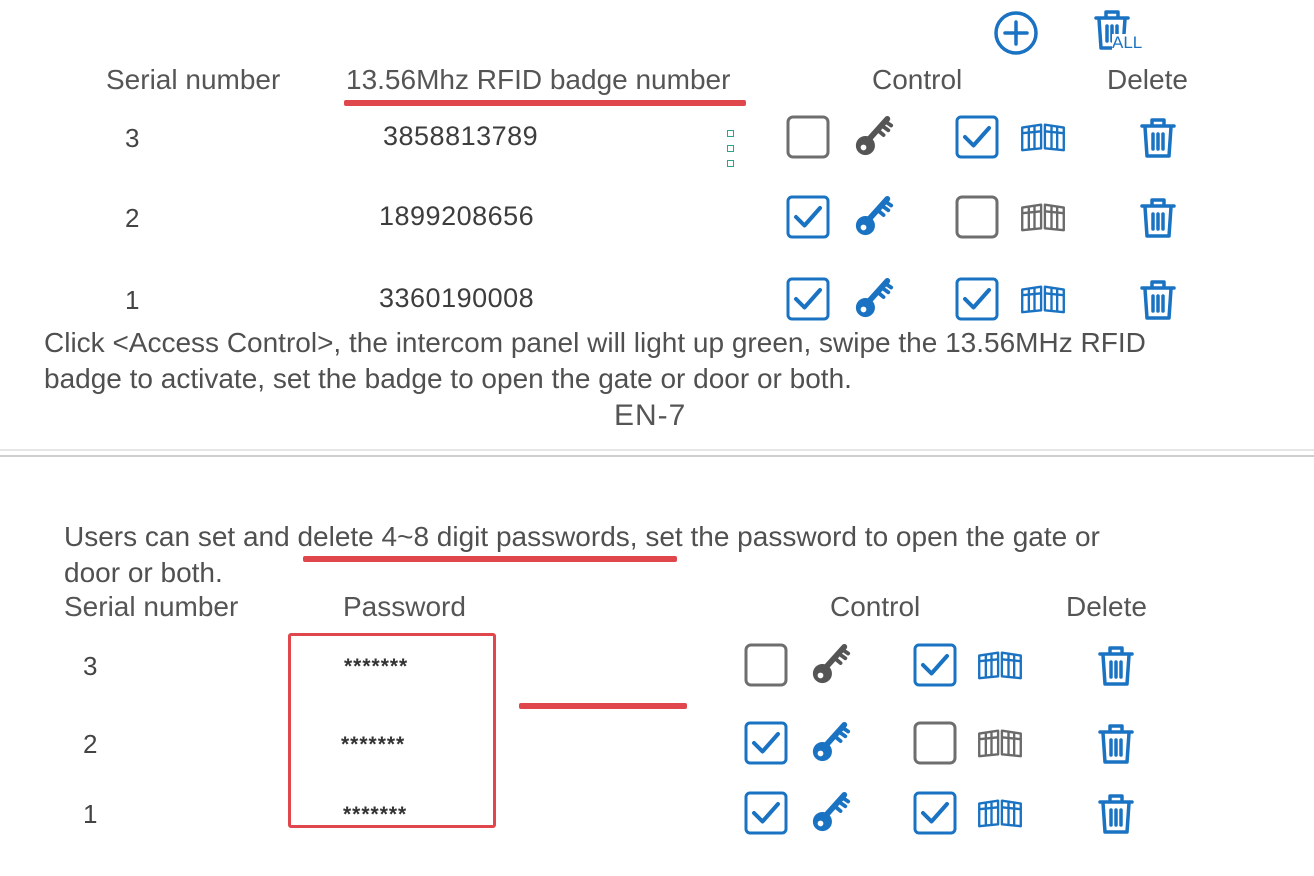 Image resolution: width=1314 pixels, height=876 pixels. I want to click on rfid-serial: 1, so click(132, 300).